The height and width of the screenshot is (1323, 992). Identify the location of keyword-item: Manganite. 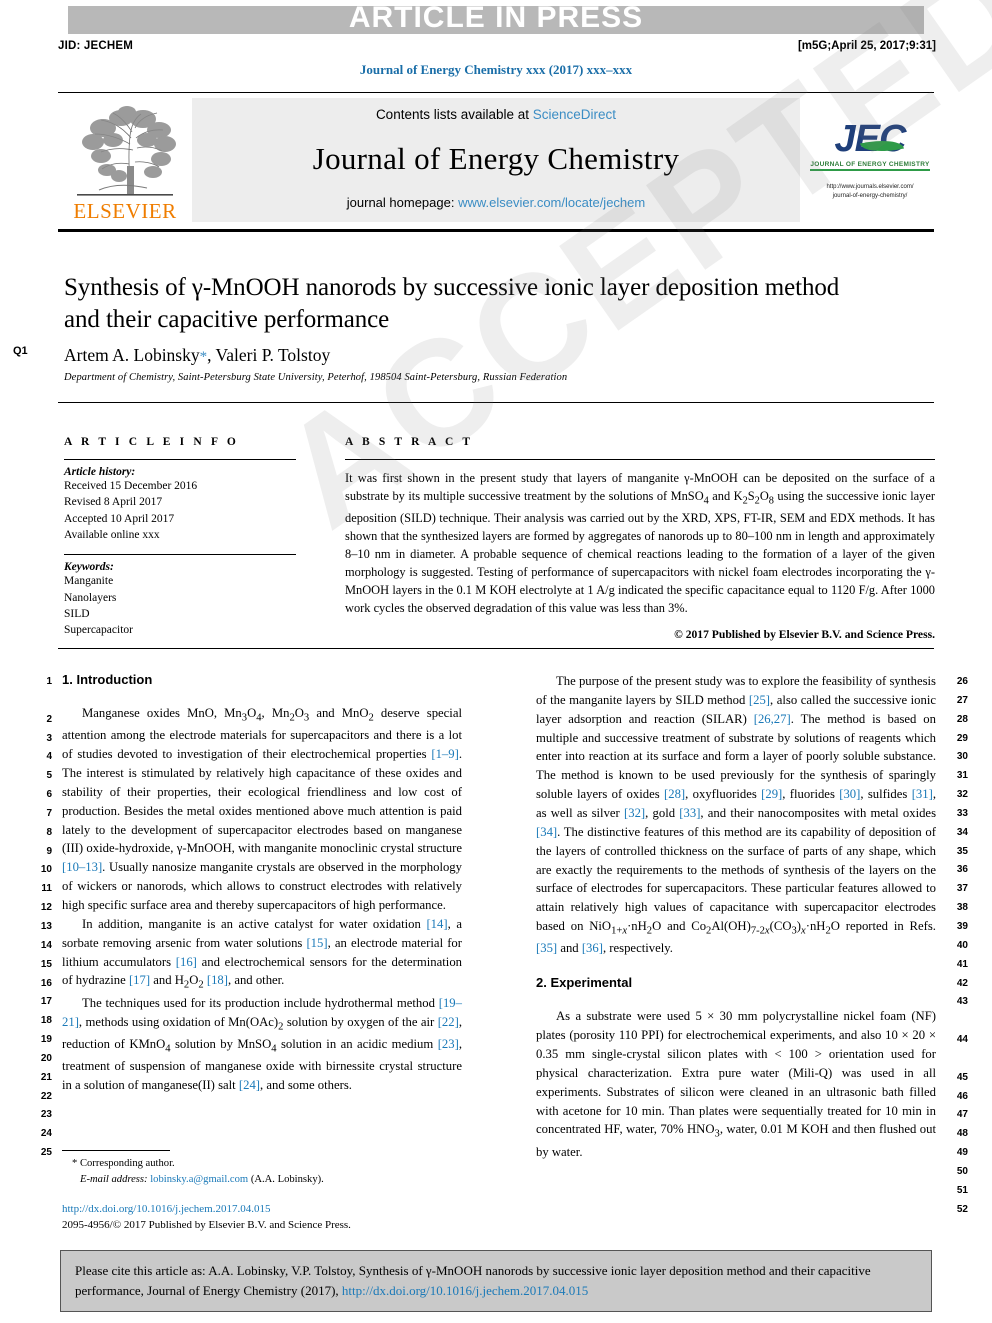
(89, 581).